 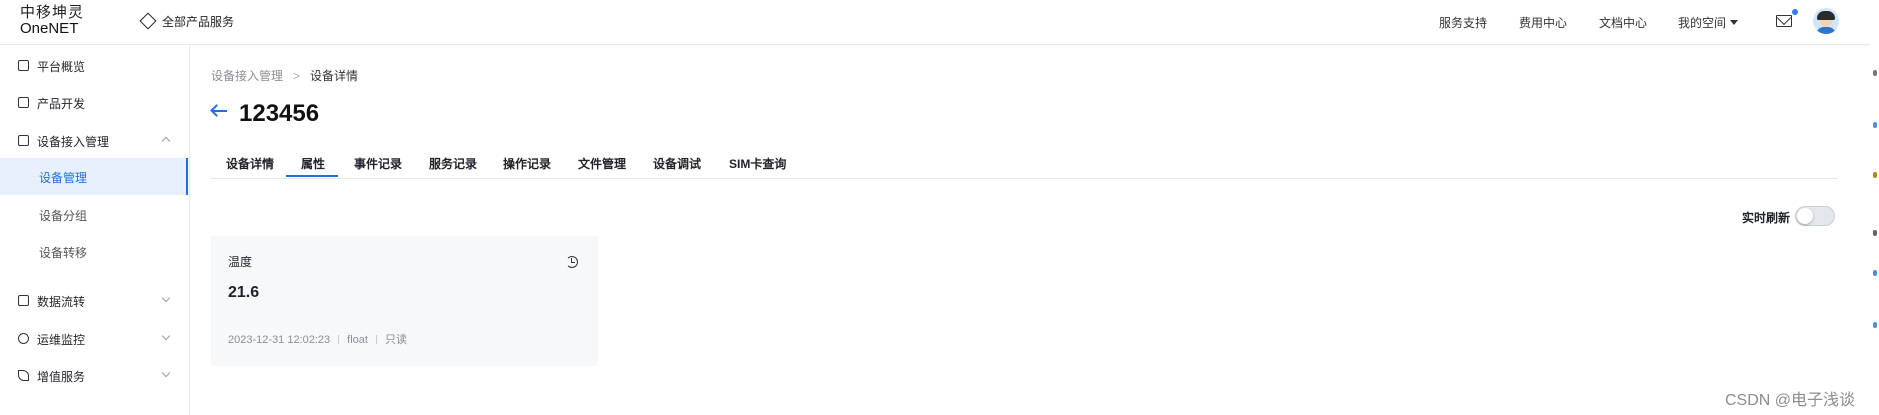 What do you see at coordinates (1463, 22) in the screenshot?
I see `nav-service-support: 服务支持` at bounding box center [1463, 22].